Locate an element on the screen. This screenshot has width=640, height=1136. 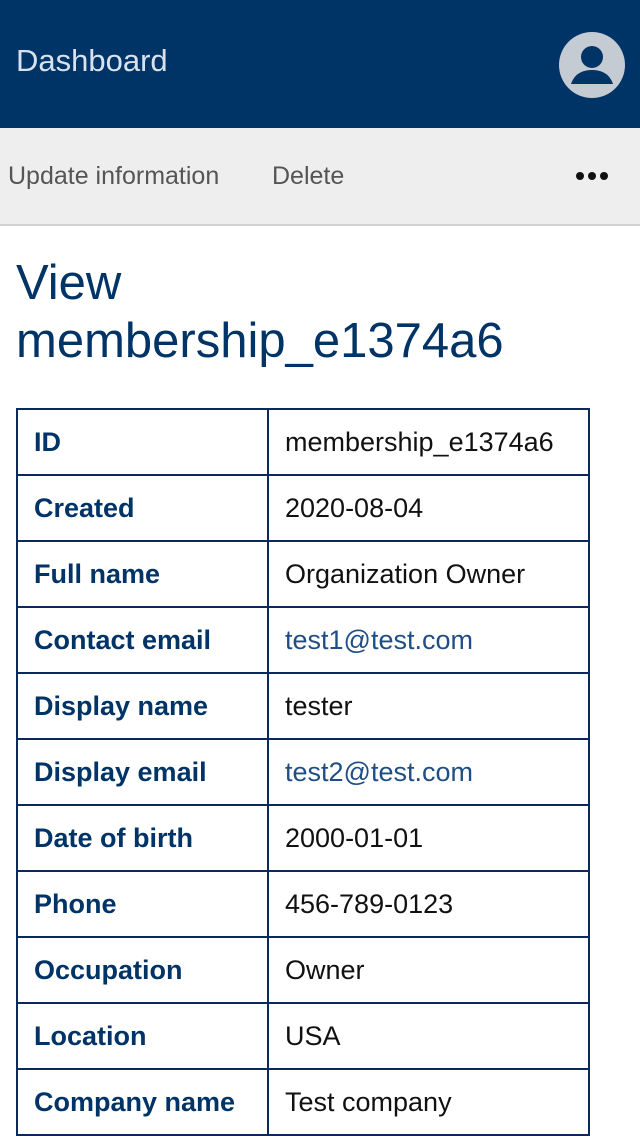
row-value-cell: test2@test.com is located at coordinates (428, 772).